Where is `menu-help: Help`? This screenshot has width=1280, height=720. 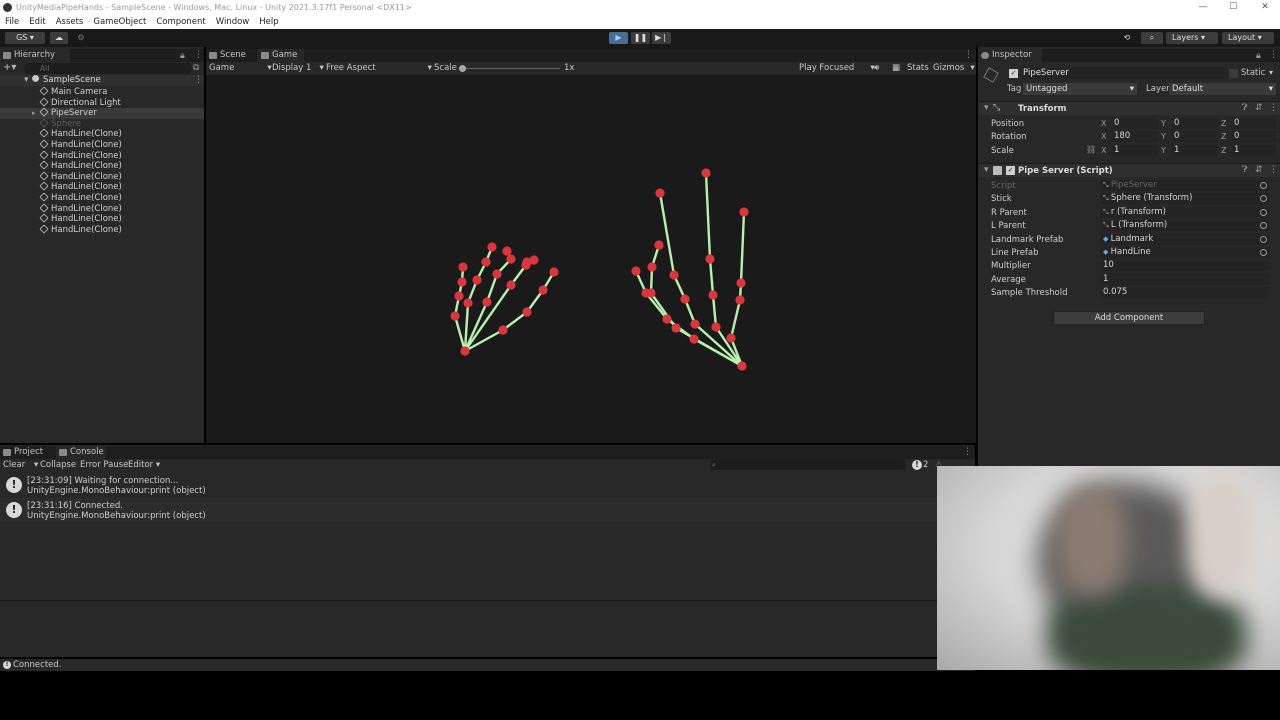 menu-help: Help is located at coordinates (268, 22).